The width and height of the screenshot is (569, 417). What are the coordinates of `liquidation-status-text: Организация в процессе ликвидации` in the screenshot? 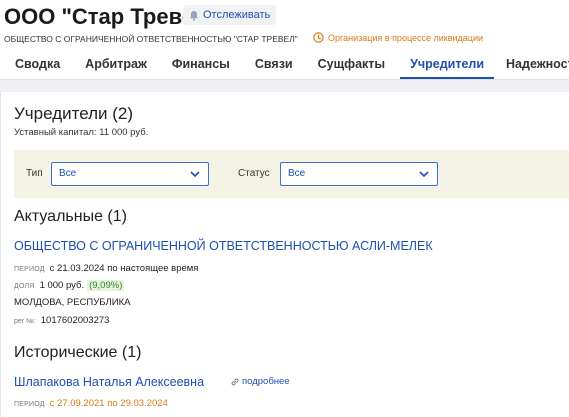 It's located at (406, 37).